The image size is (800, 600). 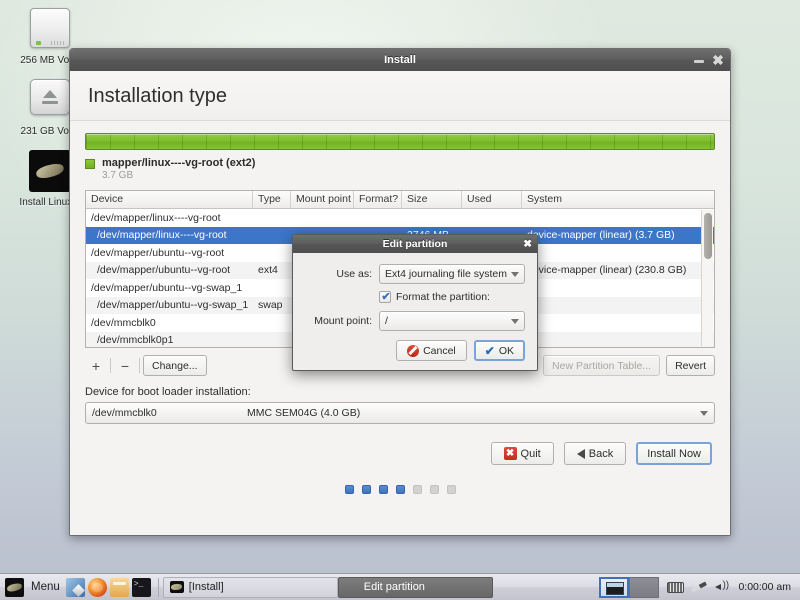 What do you see at coordinates (96, 365) in the screenshot?
I see `add-partition-button: +` at bounding box center [96, 365].